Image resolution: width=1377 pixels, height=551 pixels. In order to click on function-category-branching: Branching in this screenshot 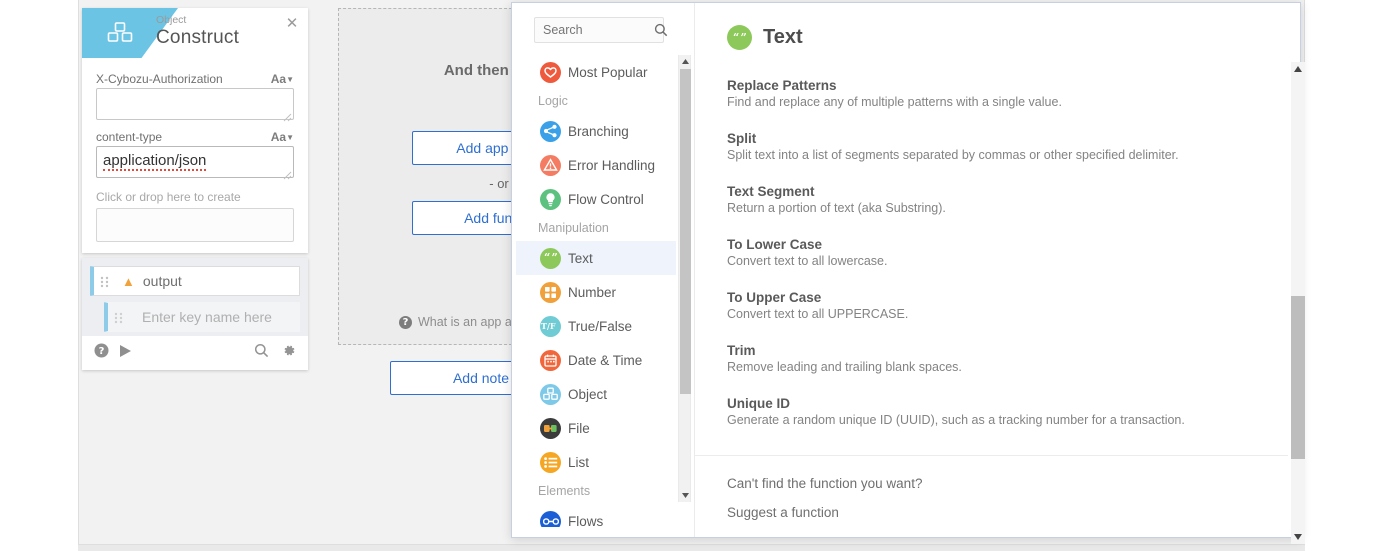, I will do `click(596, 131)`.